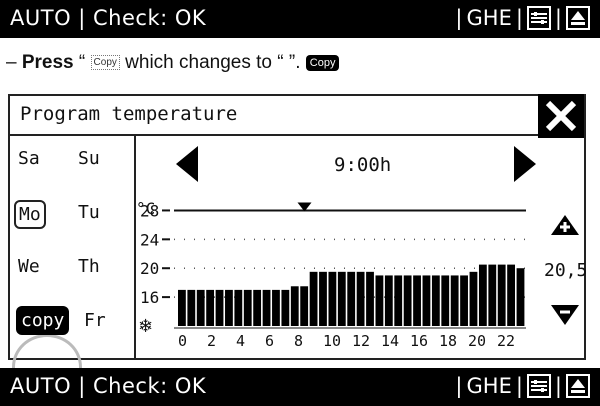 The image size is (600, 406). Describe the element at coordinates (47, 62) in the screenshot. I see `instruction-verb: Press` at that location.